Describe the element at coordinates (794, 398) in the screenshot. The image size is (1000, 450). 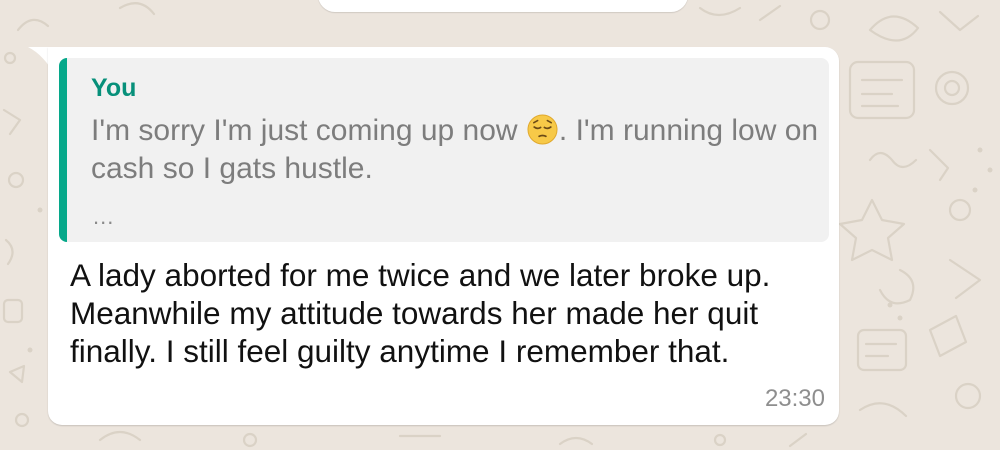
I see `message-timestamp: 23:30` at that location.